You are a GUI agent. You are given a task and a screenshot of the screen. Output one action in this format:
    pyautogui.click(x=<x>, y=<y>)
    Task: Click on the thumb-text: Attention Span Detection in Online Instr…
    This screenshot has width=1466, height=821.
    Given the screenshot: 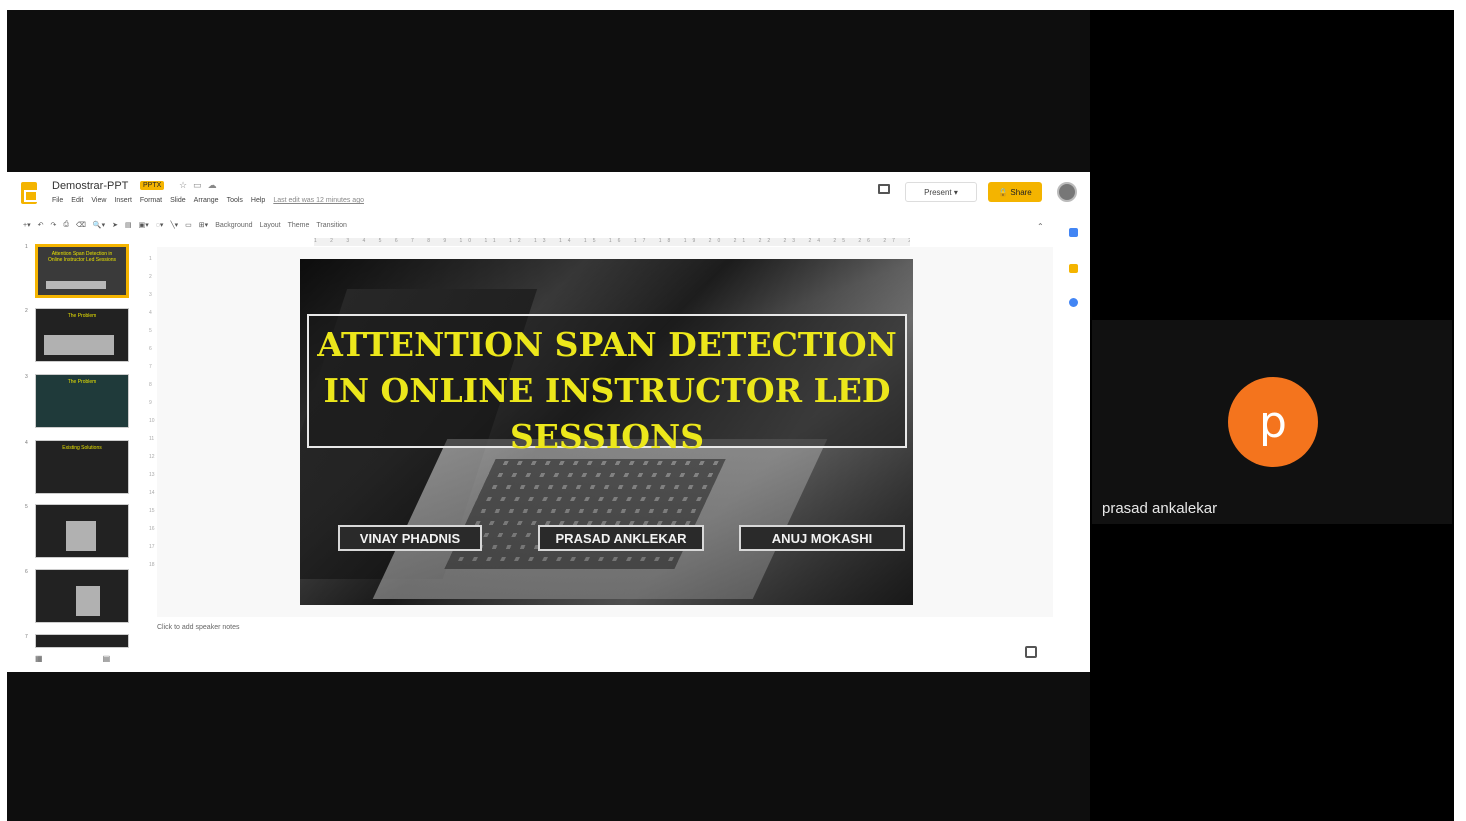 What is the action you would take?
    pyautogui.click(x=82, y=257)
    